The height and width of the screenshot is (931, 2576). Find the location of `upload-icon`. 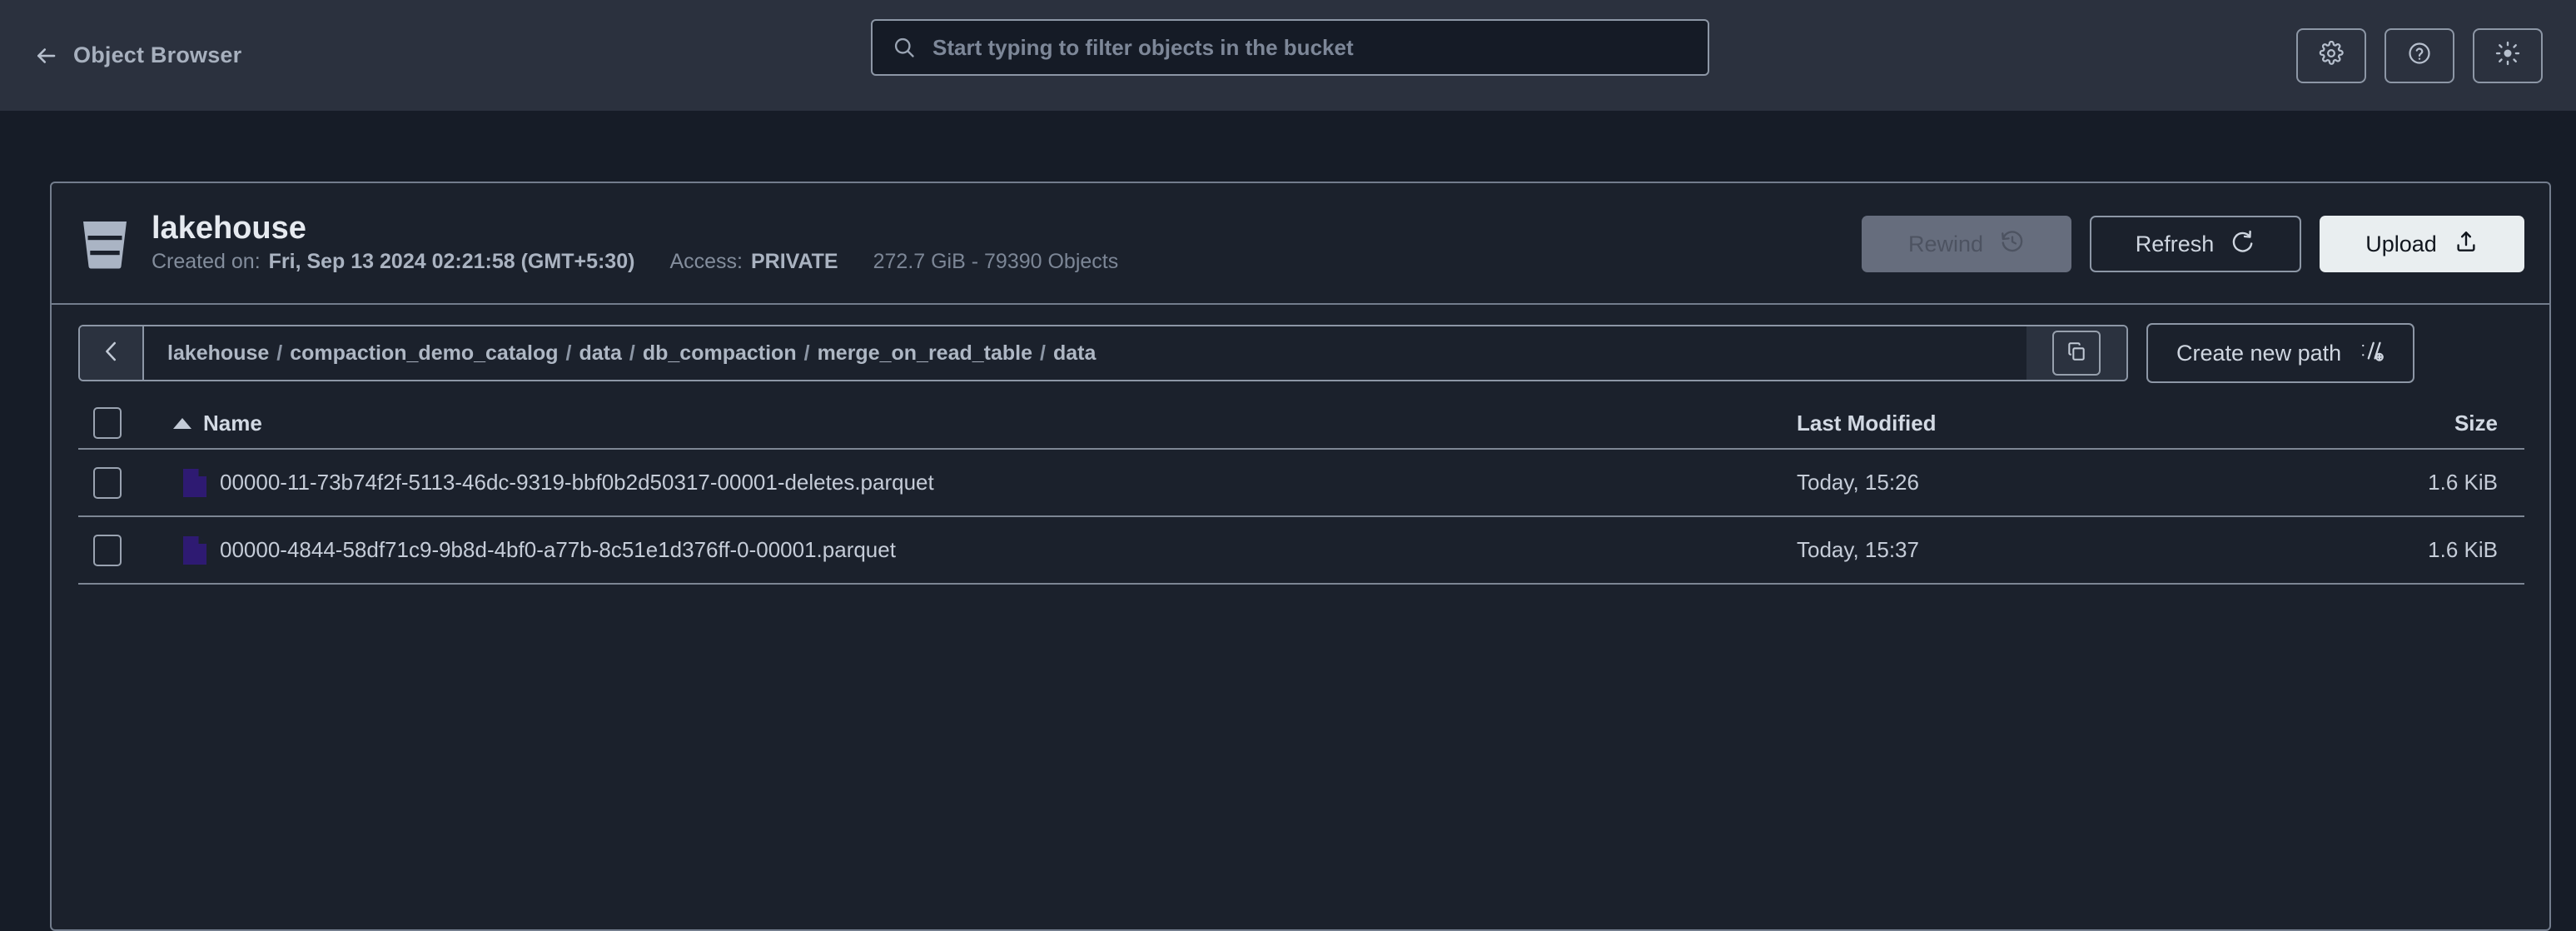

upload-icon is located at coordinates (2466, 244).